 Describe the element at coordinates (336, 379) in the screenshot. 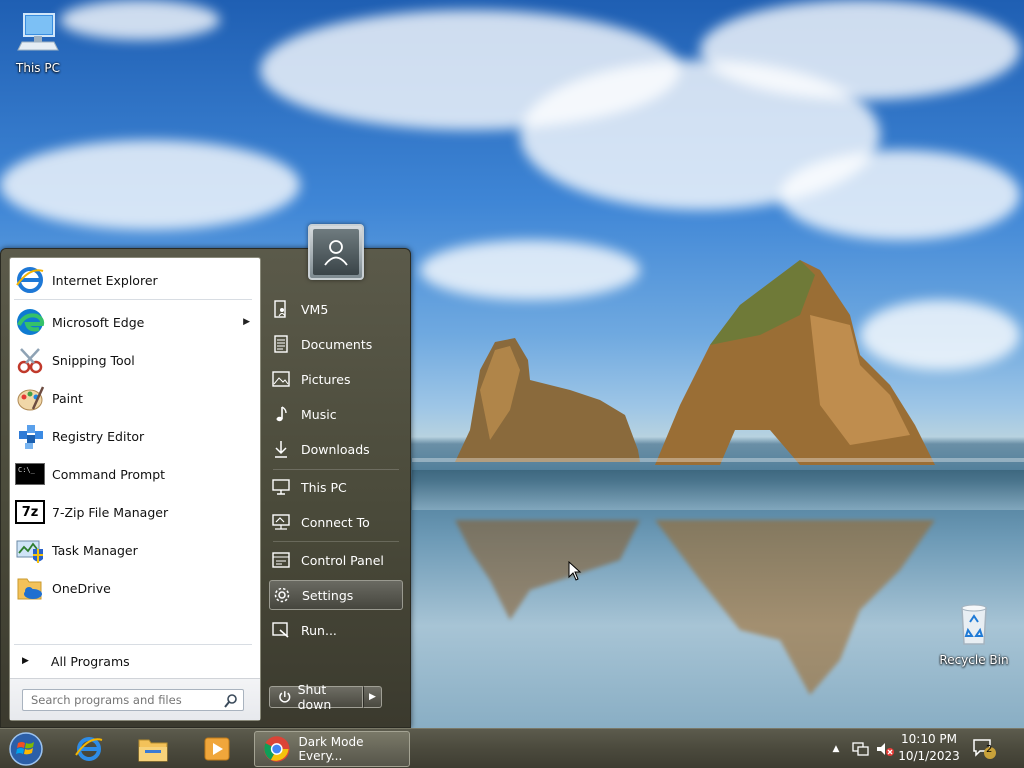

I see `place-pictures: Pictures` at that location.